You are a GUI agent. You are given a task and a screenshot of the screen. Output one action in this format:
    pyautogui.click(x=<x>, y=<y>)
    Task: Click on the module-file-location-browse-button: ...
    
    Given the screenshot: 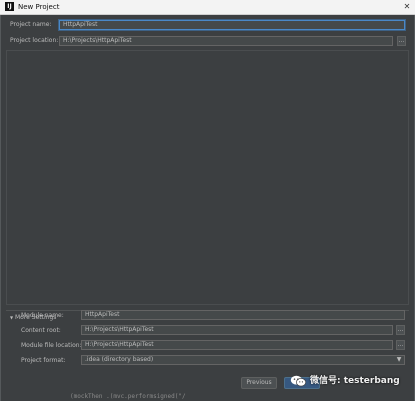 What is the action you would take?
    pyautogui.click(x=400, y=345)
    